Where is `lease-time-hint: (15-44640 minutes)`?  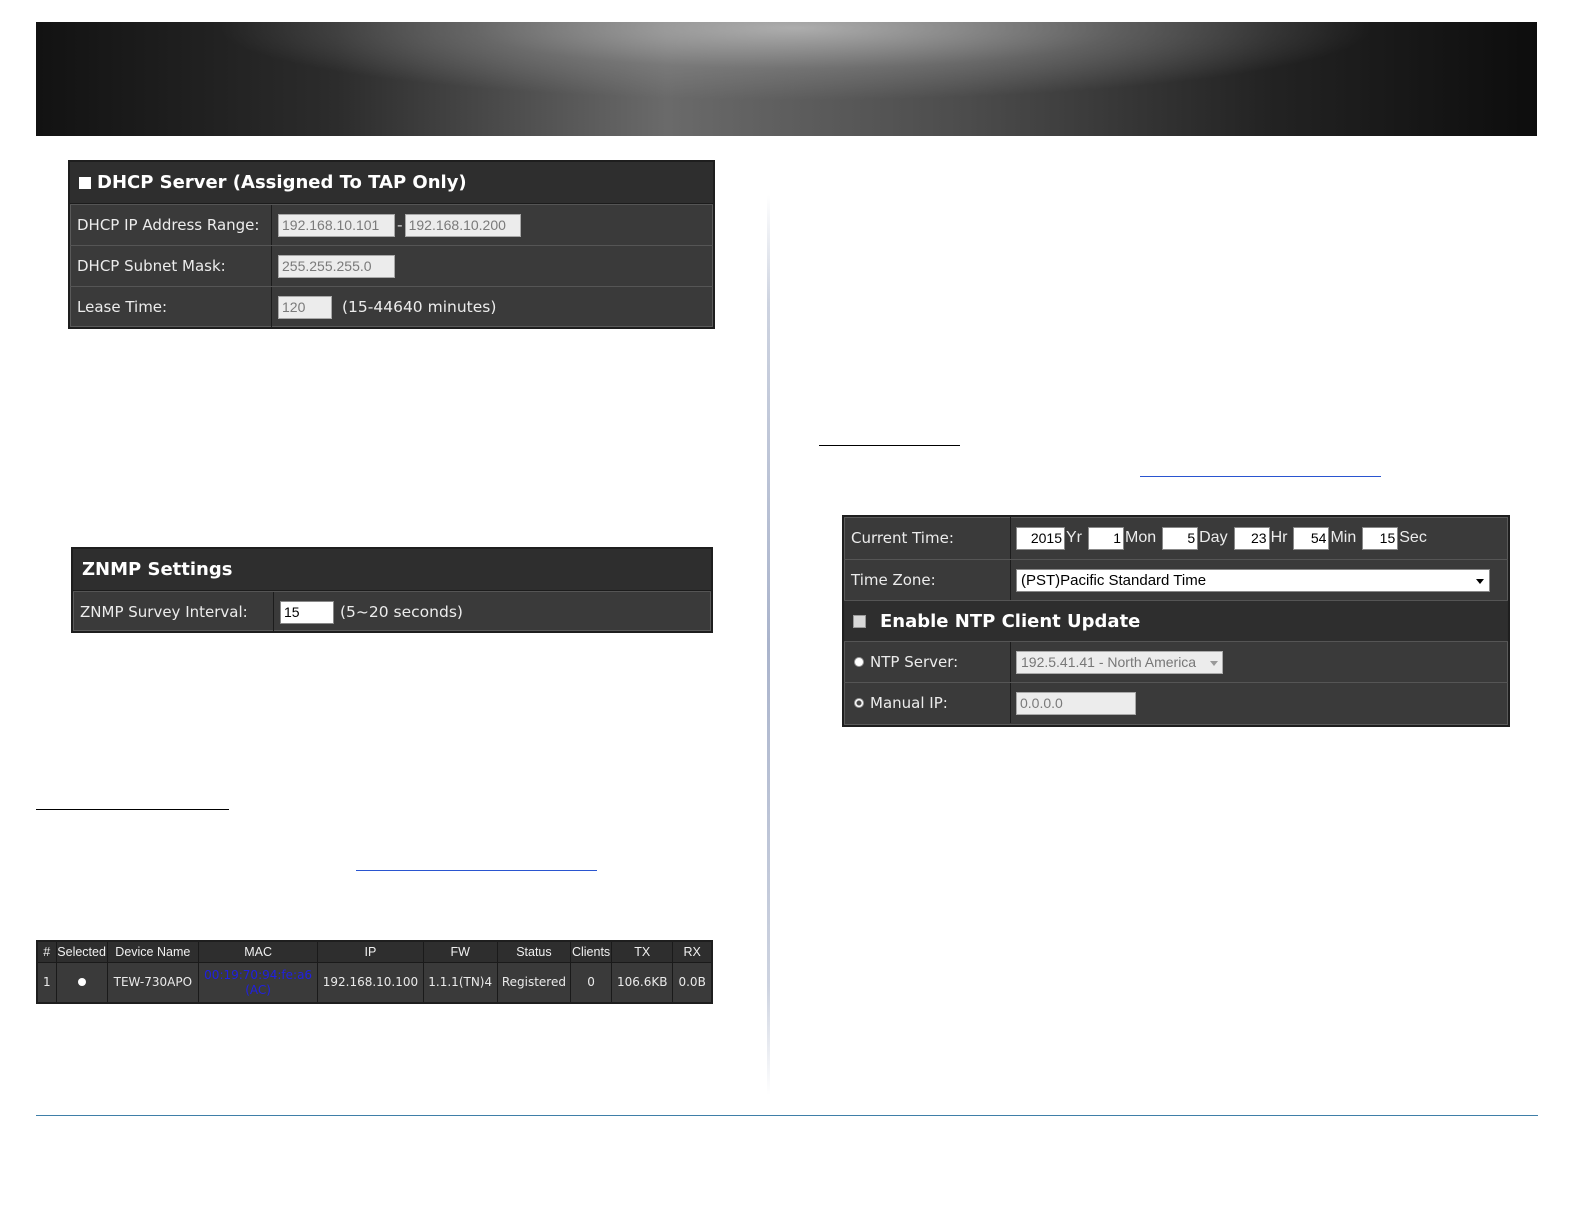
lease-time-hint: (15-44640 minutes) is located at coordinates (419, 307).